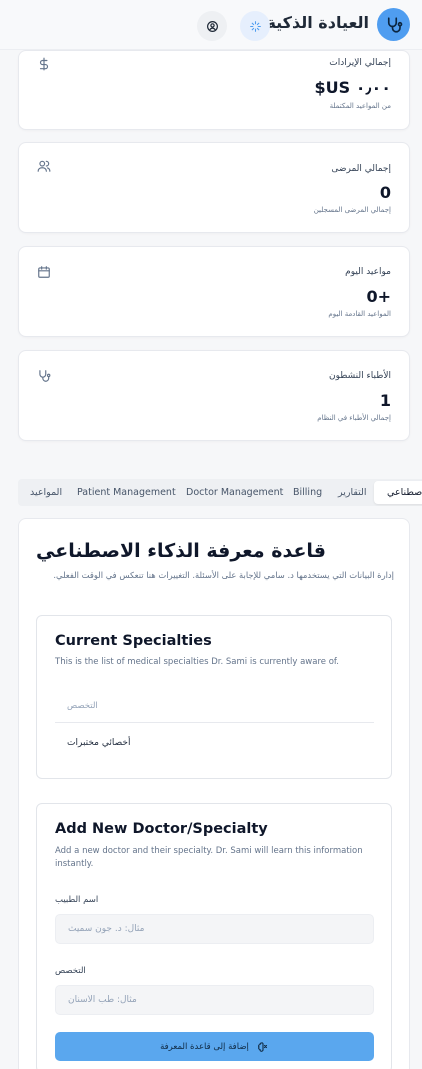 The height and width of the screenshot is (1069, 422). I want to click on doctor-name-label: اسم الطبيب, so click(77, 900).